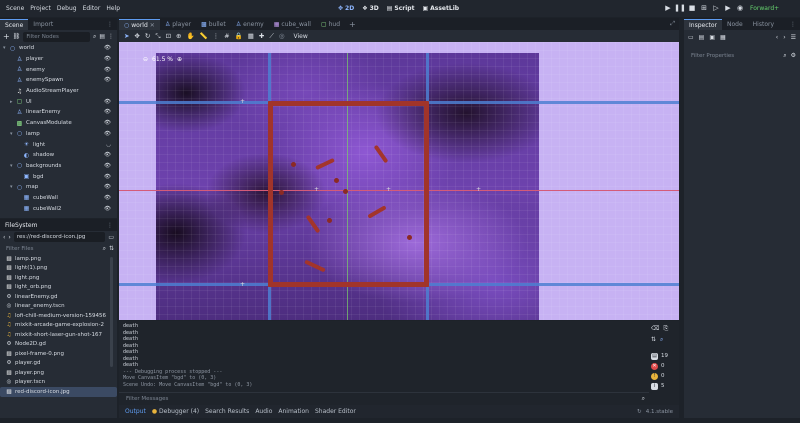  What do you see at coordinates (162, 59) in the screenshot?
I see `zoom-level: 61.5 %` at bounding box center [162, 59].